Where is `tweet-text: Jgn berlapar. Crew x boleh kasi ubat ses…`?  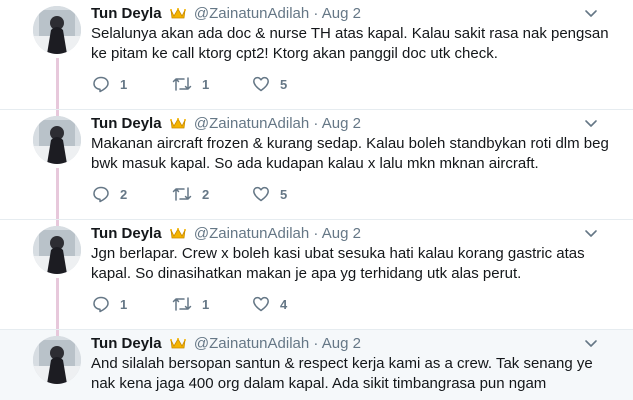
tweet-text: Jgn berlapar. Crew x boleh kasi ubat ses… is located at coordinates (338, 263).